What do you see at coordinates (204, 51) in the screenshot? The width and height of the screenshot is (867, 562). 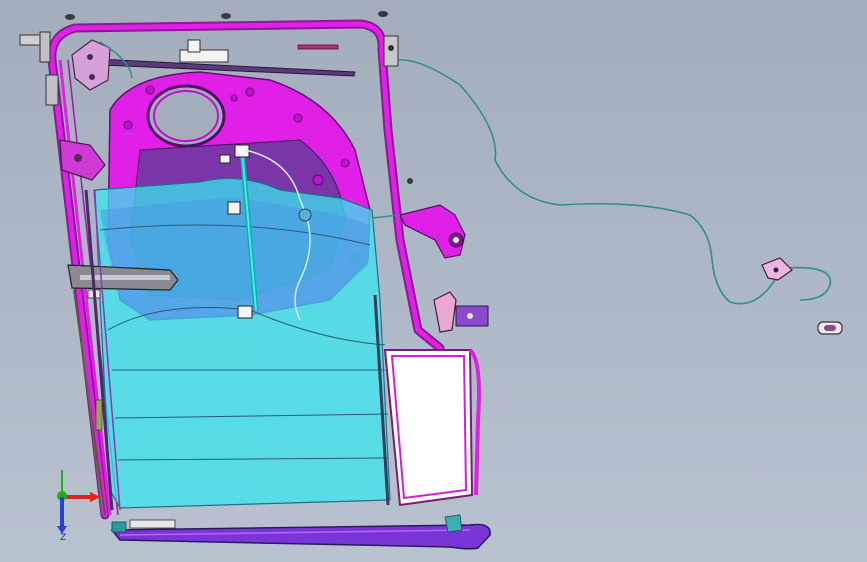 I see `top-clip` at bounding box center [204, 51].